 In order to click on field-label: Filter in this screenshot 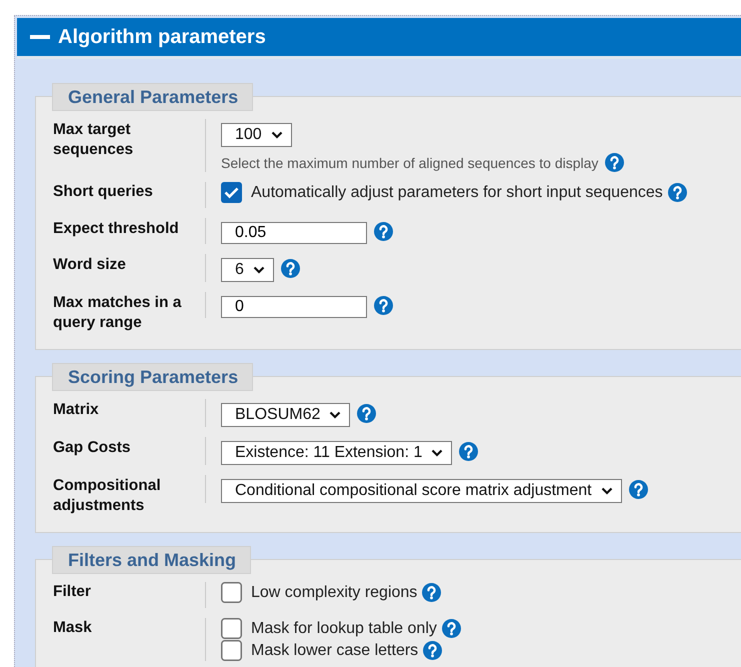, I will do `click(72, 592)`.